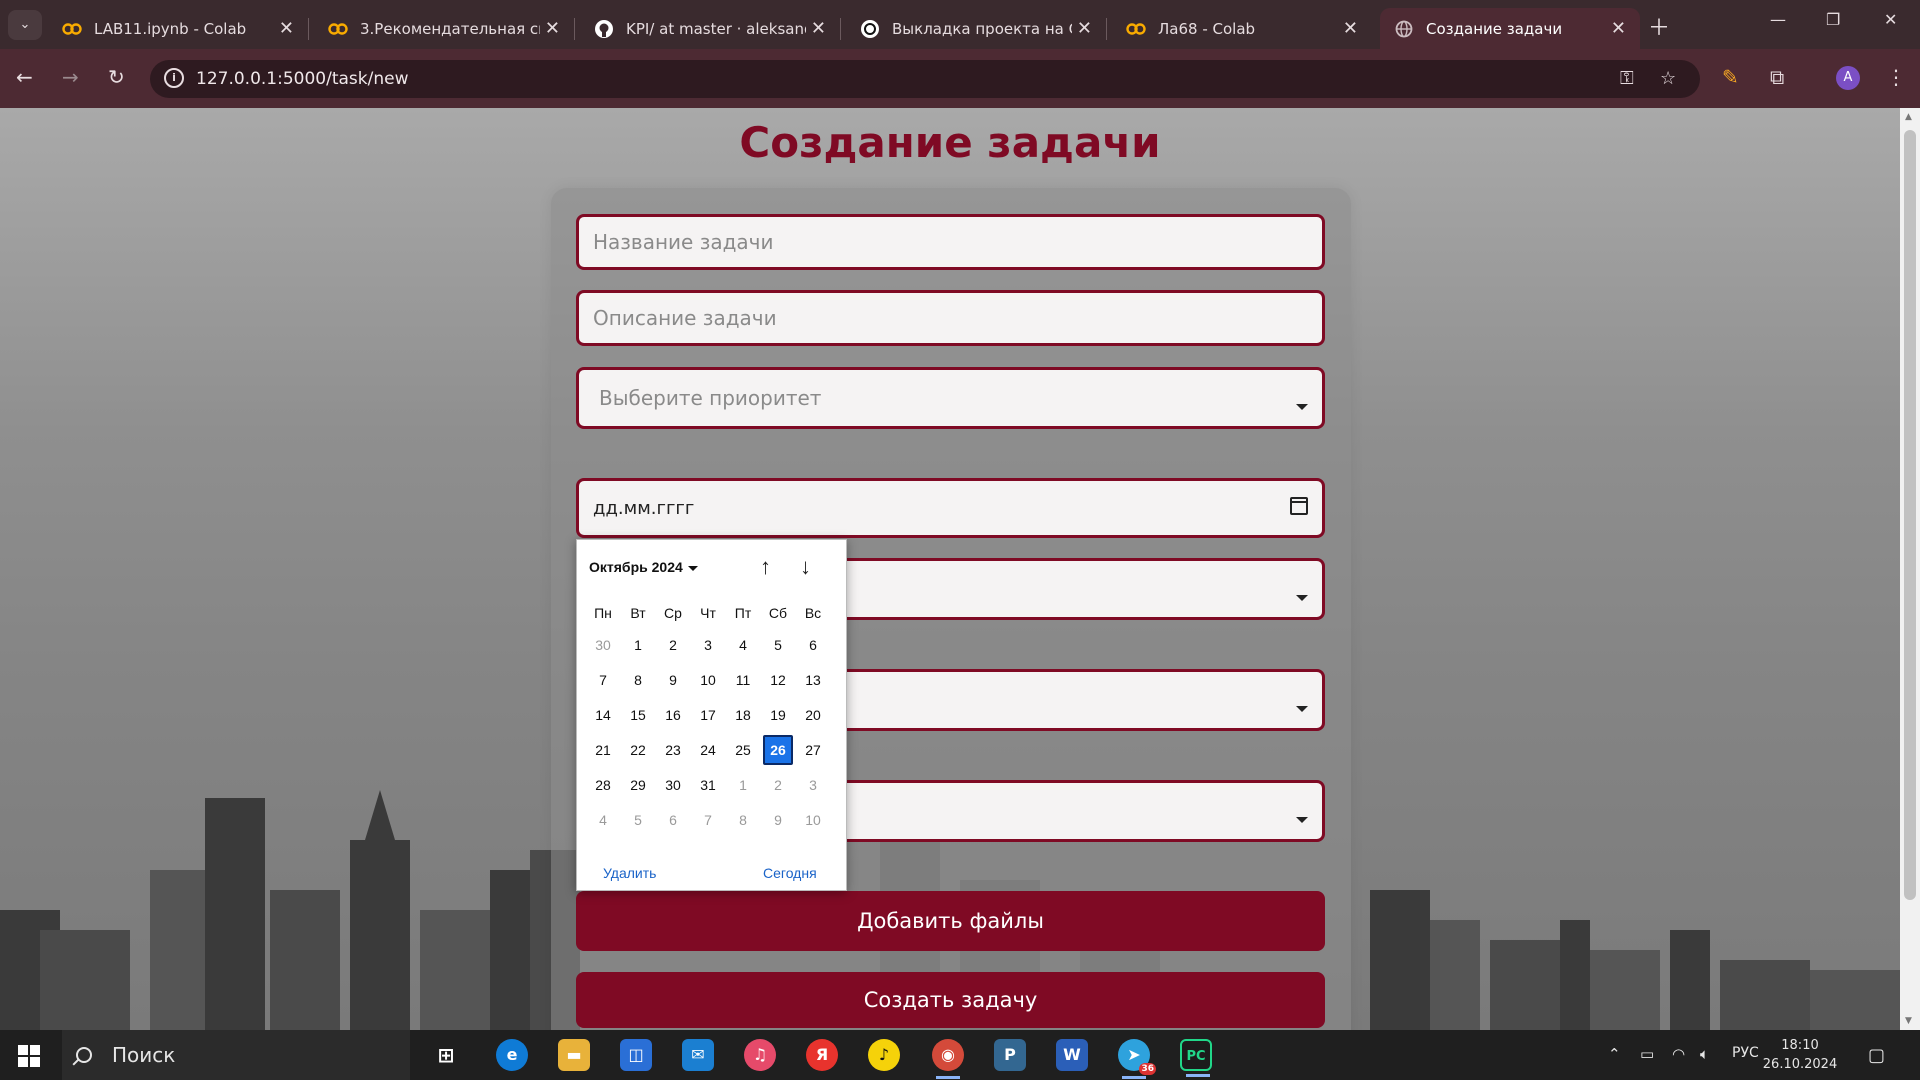  Describe the element at coordinates (1800, 1055) in the screenshot. I see `system-clock: 18:10 26.10.2024` at that location.